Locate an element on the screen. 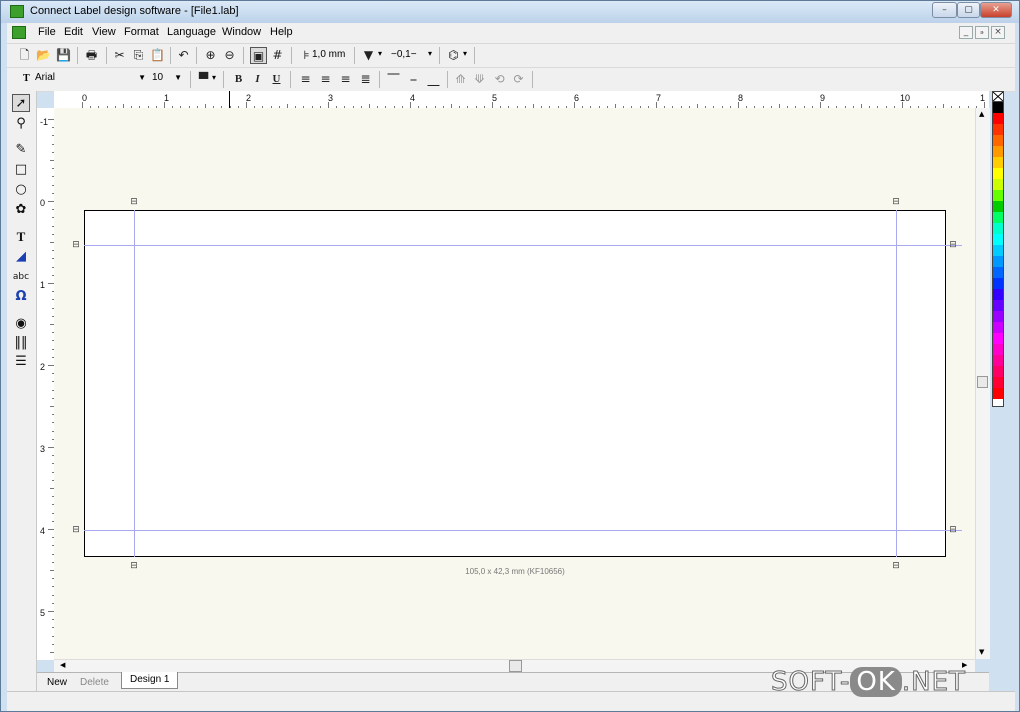  text-rotate-90-icon: ⟱ is located at coordinates (479, 79).